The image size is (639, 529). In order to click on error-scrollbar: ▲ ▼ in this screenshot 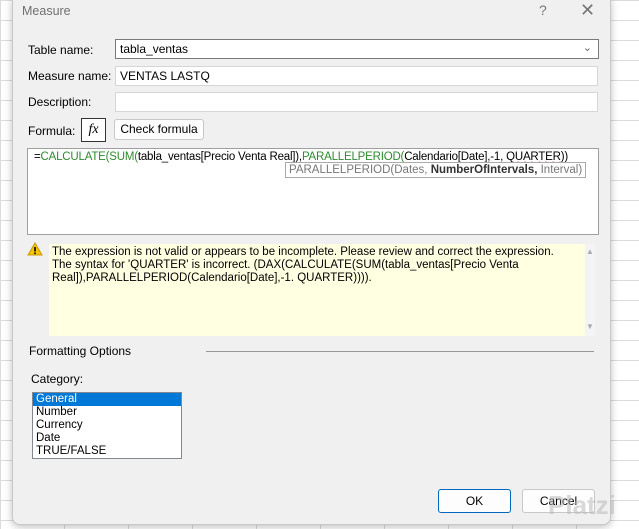, I will do `click(590, 290)`.